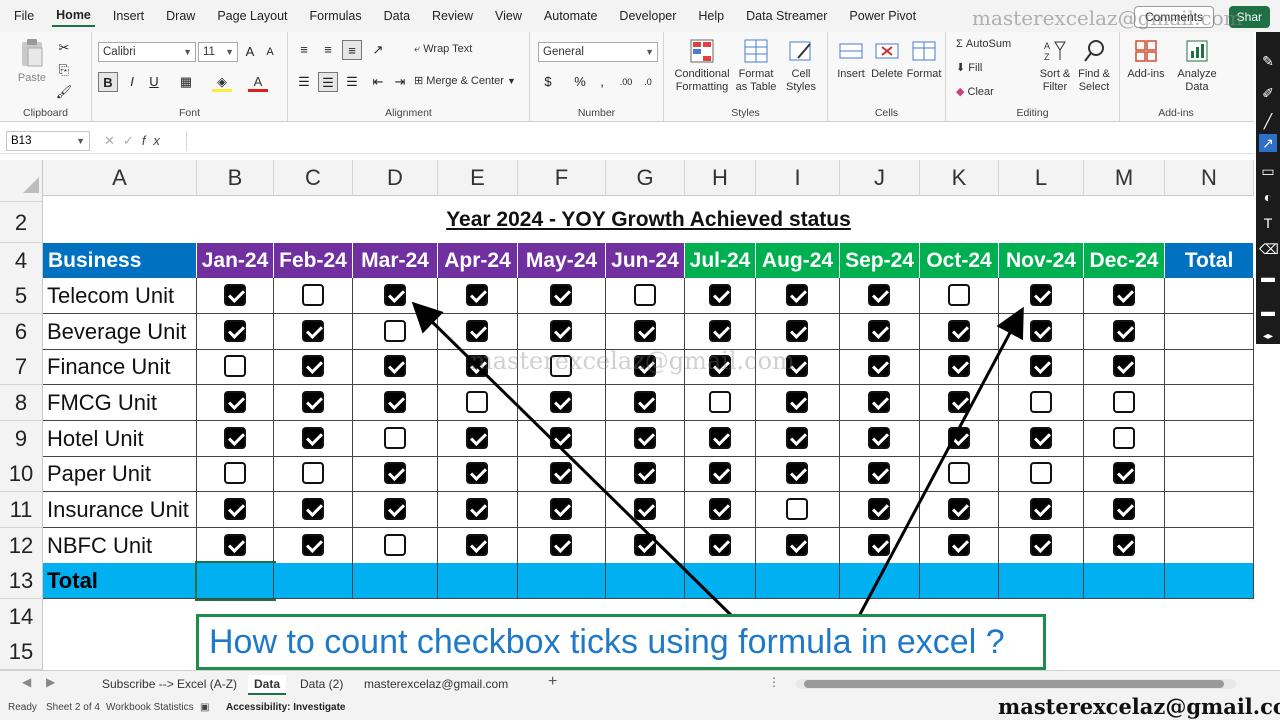 This screenshot has width=1280, height=720. I want to click on fill-color-icon: ◈, so click(222, 82).